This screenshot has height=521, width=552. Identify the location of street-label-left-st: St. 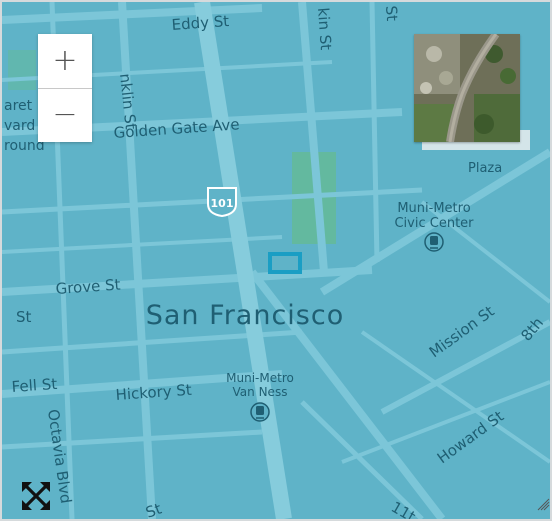
(24, 317).